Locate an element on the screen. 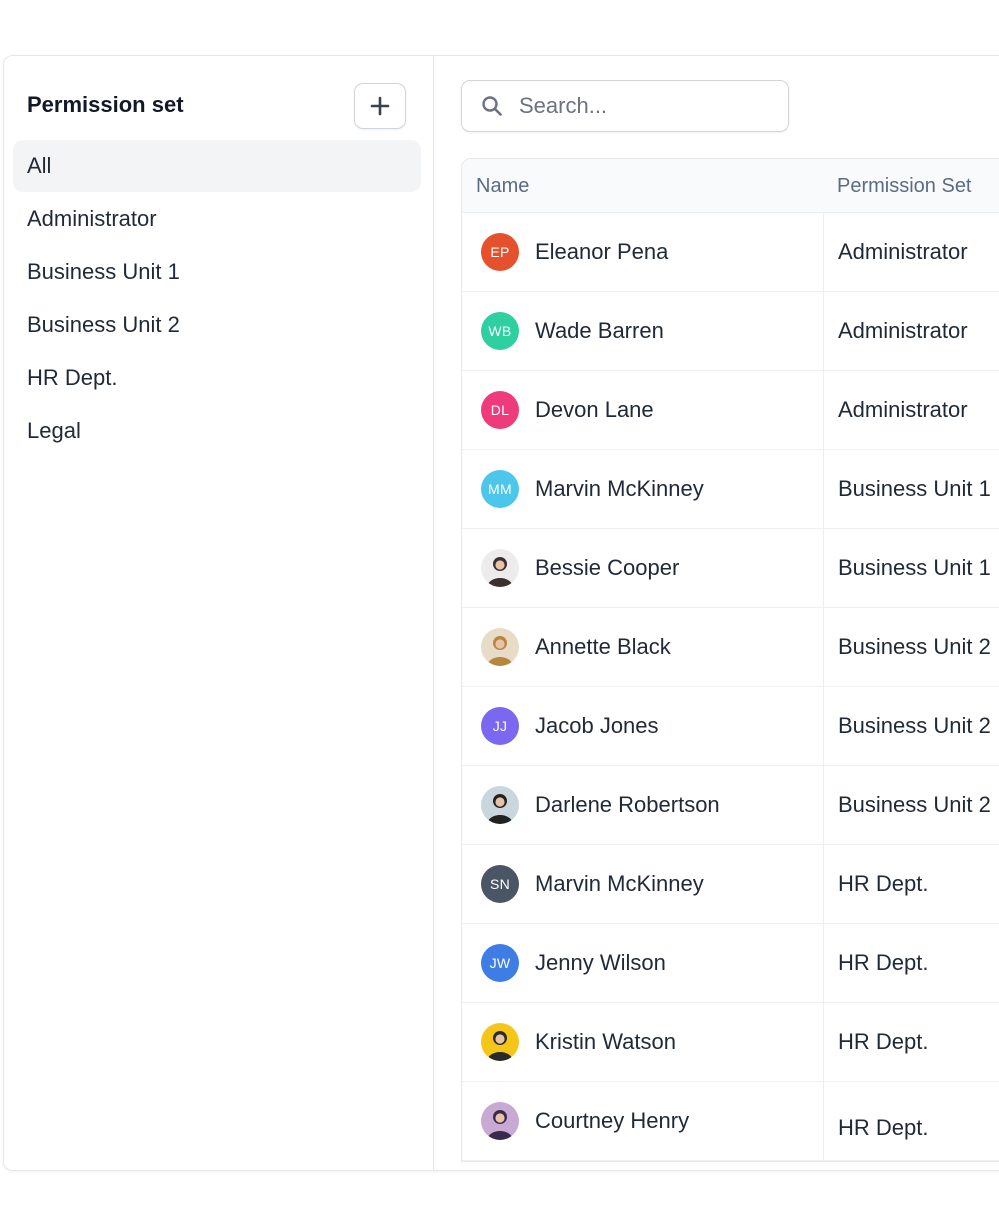  table-row: EP Eleanor Pena Administrator is located at coordinates (730, 252).